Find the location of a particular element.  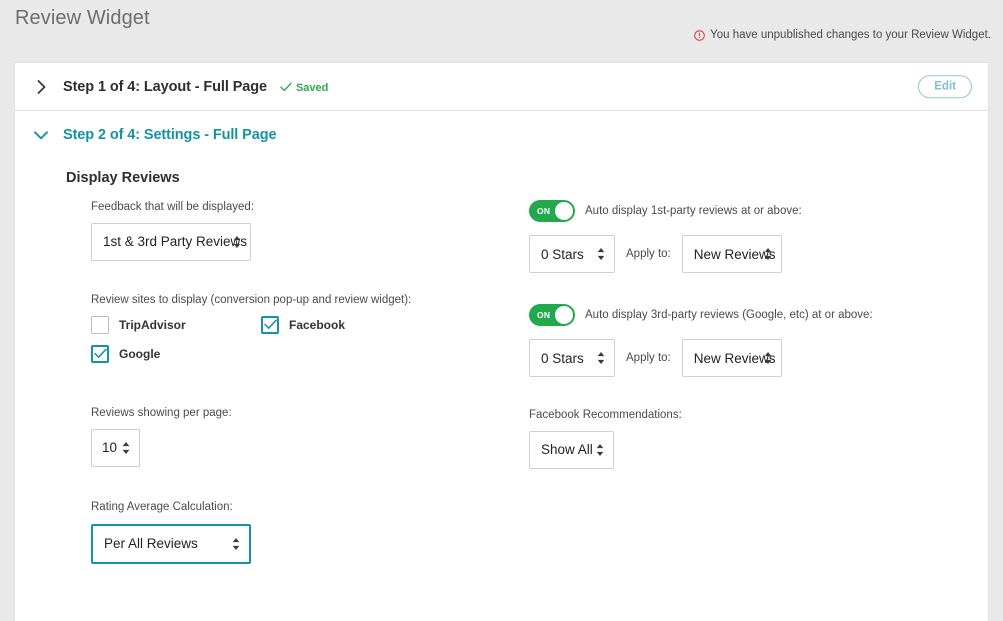

reviews-per-page-select: 10 is located at coordinates (115, 447).